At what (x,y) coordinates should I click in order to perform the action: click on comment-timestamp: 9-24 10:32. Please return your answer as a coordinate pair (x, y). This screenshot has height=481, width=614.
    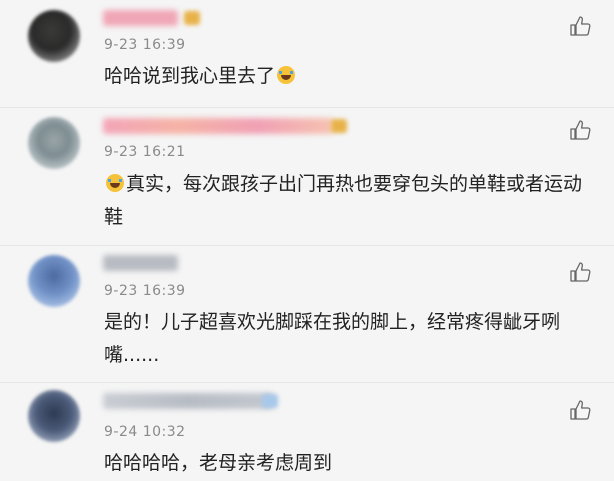
    Looking at the image, I should click on (145, 432).